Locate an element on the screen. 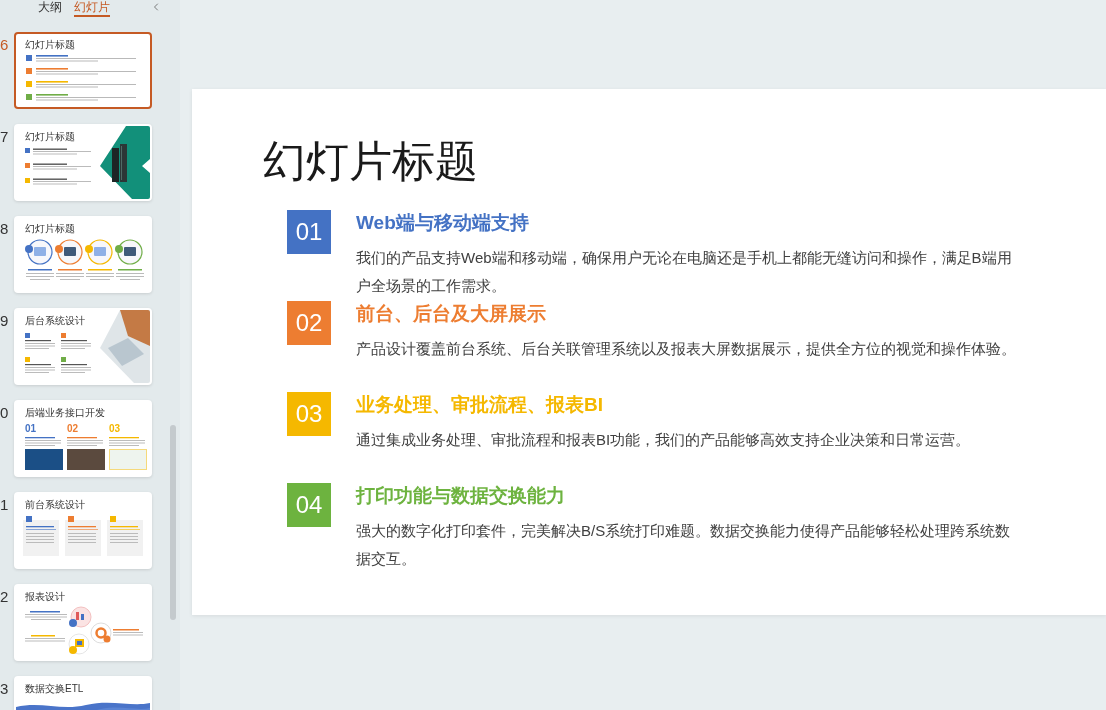 The image size is (1106, 710). slide-title: 幻灯片标题 is located at coordinates (370, 161).